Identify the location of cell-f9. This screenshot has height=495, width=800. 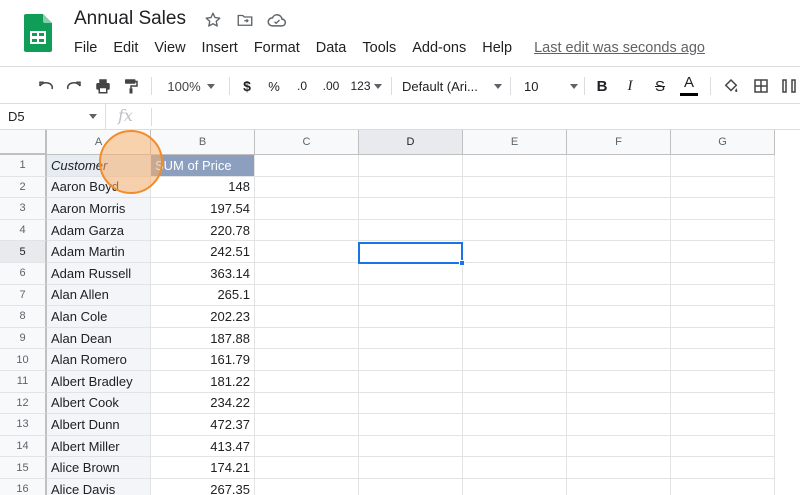
(619, 338).